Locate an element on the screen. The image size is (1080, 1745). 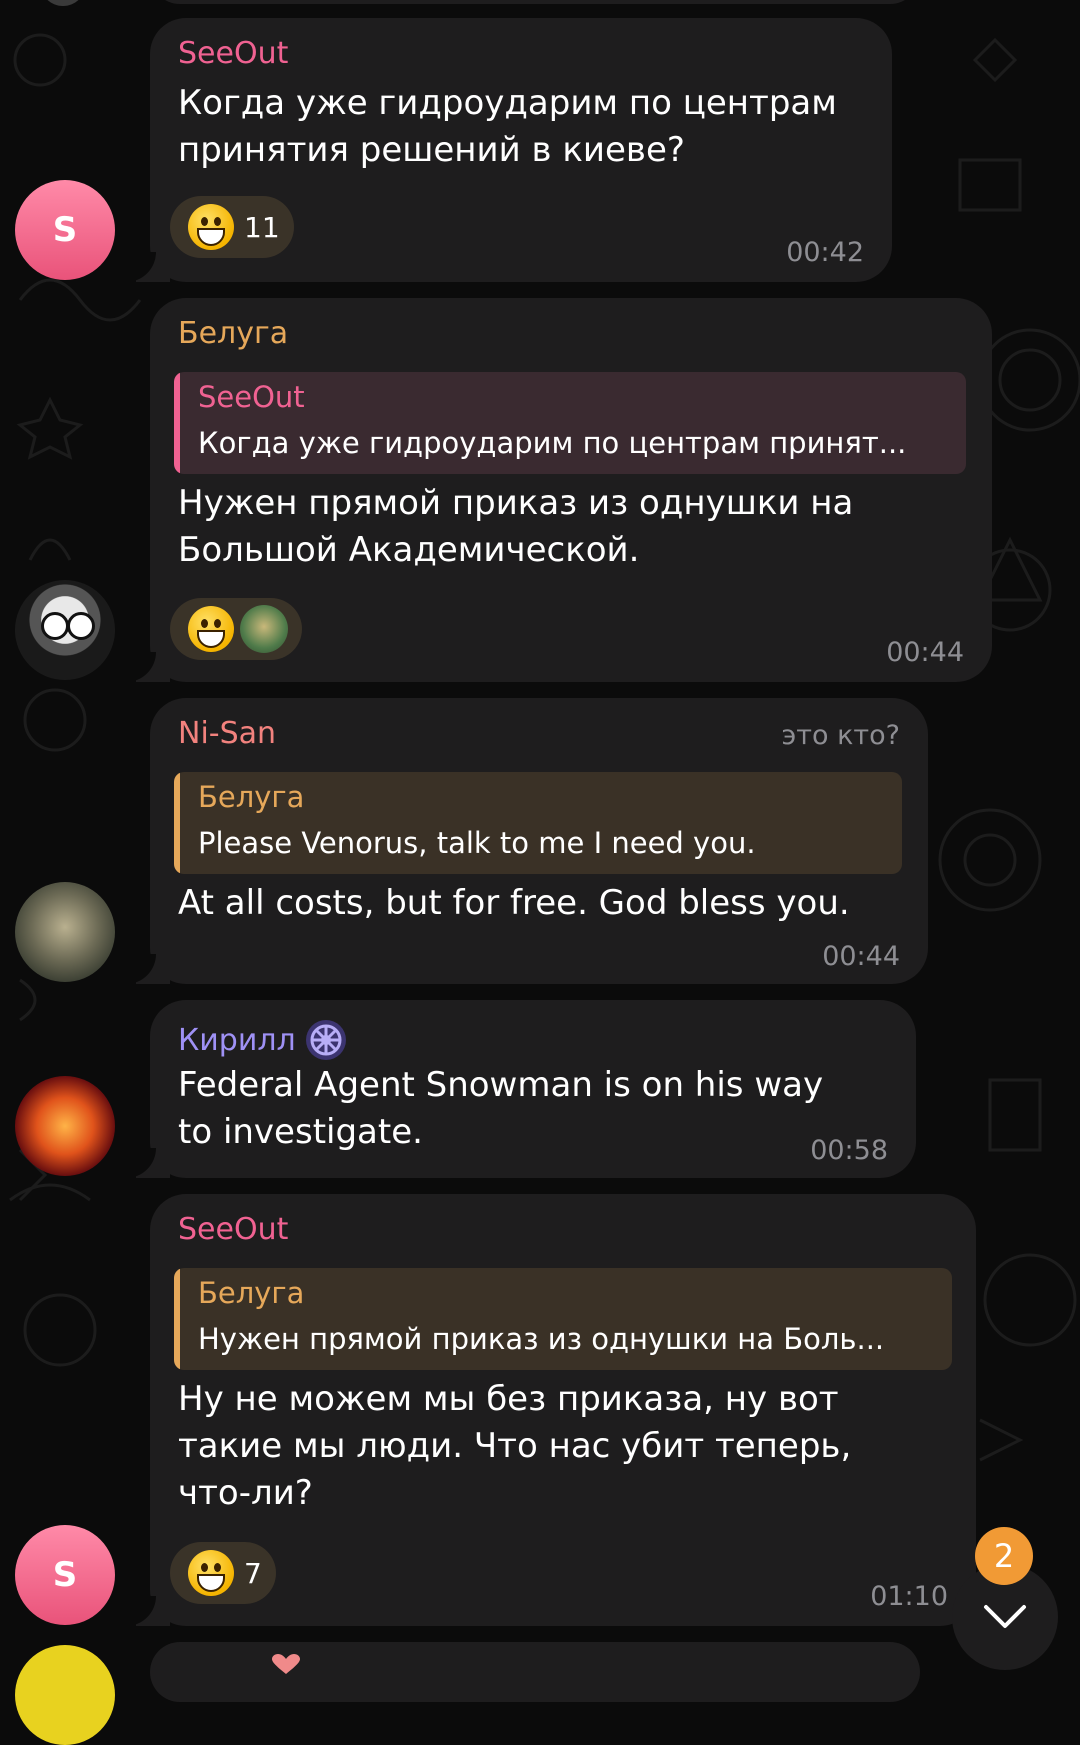
message-text-line: Когда уже гидроударим по центрам is located at coordinates (507, 103).